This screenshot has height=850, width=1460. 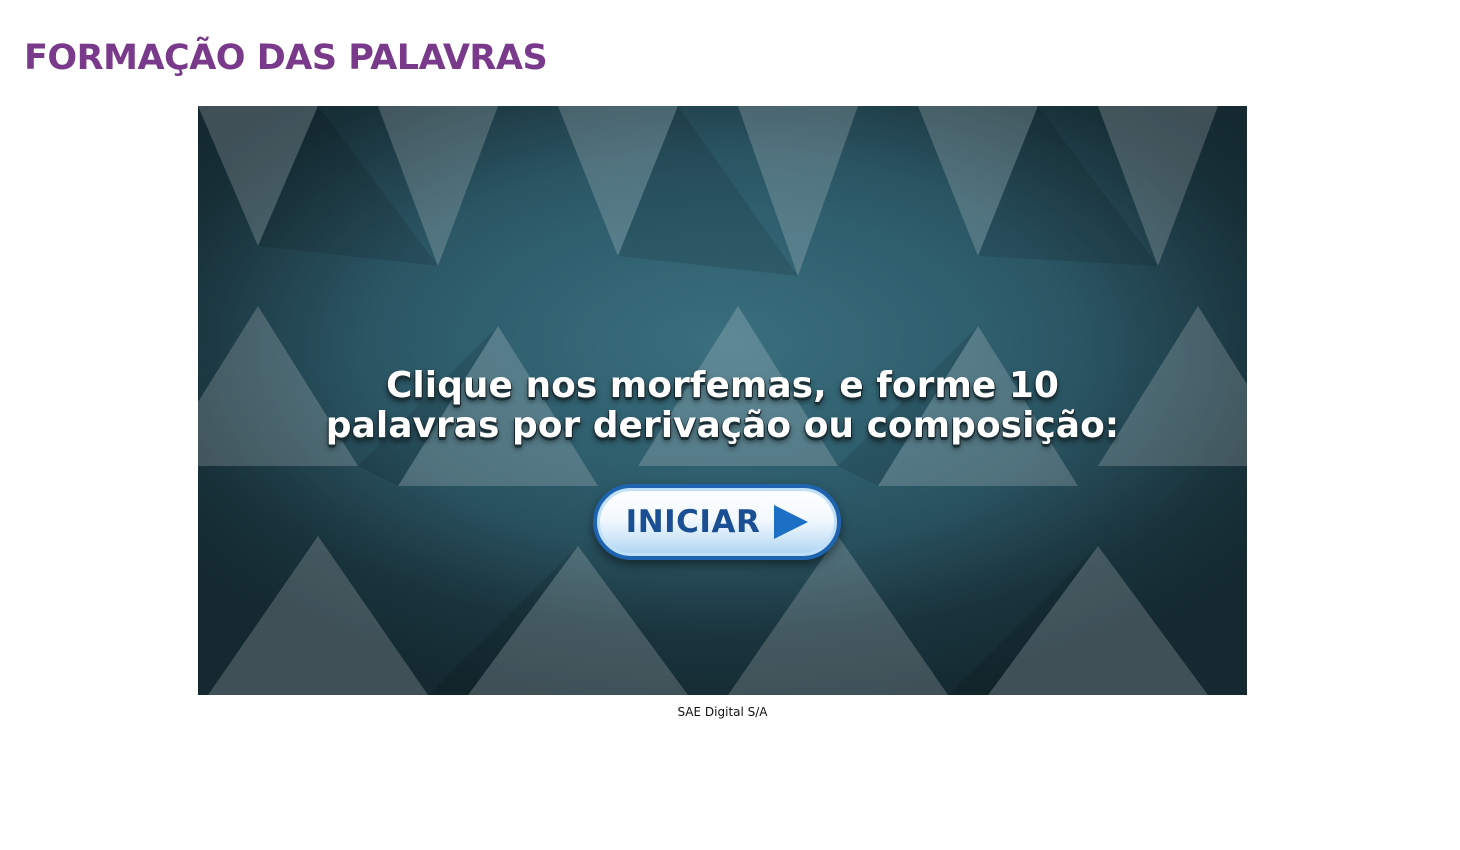 I want to click on instruction-line-1: Clique nos morfemas, e forme 10, so click(x=722, y=385).